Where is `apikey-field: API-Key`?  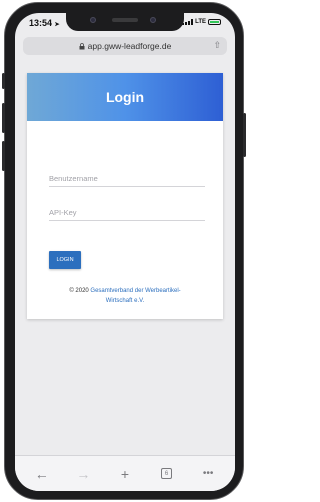
apikey-field: API-Key is located at coordinates (127, 212).